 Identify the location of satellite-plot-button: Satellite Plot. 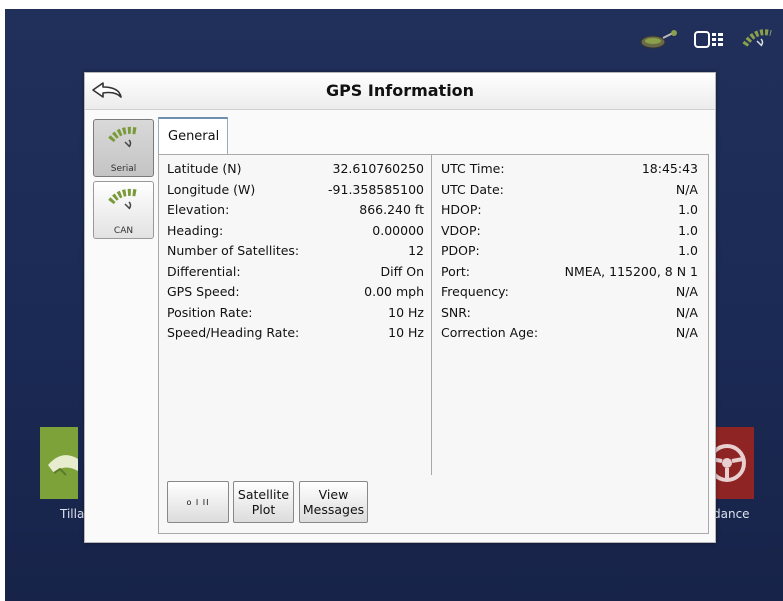
(263, 502).